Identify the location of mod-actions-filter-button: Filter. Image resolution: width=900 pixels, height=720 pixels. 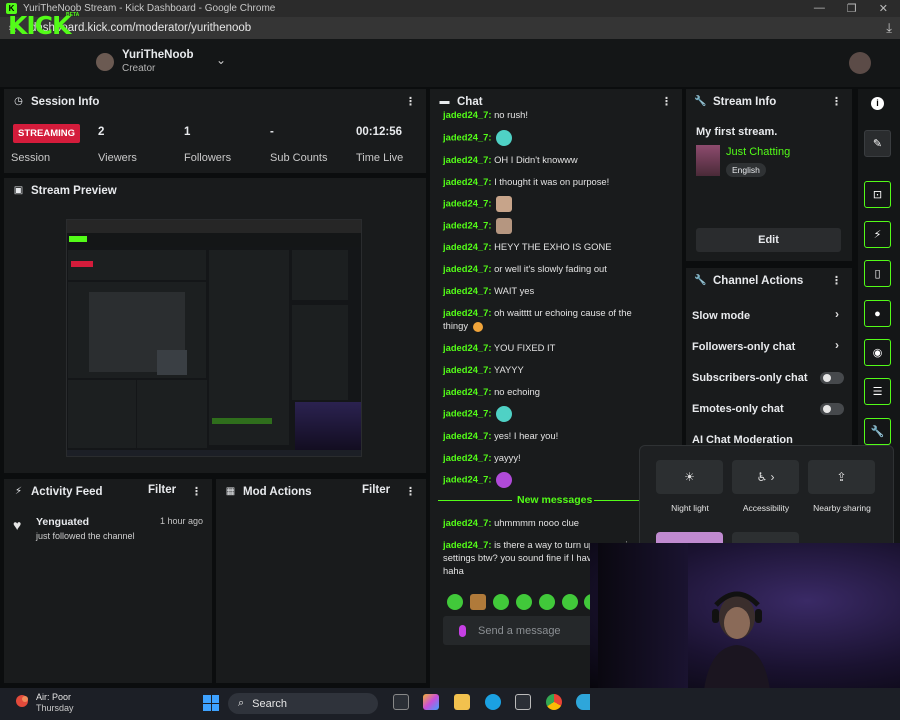
(376, 490).